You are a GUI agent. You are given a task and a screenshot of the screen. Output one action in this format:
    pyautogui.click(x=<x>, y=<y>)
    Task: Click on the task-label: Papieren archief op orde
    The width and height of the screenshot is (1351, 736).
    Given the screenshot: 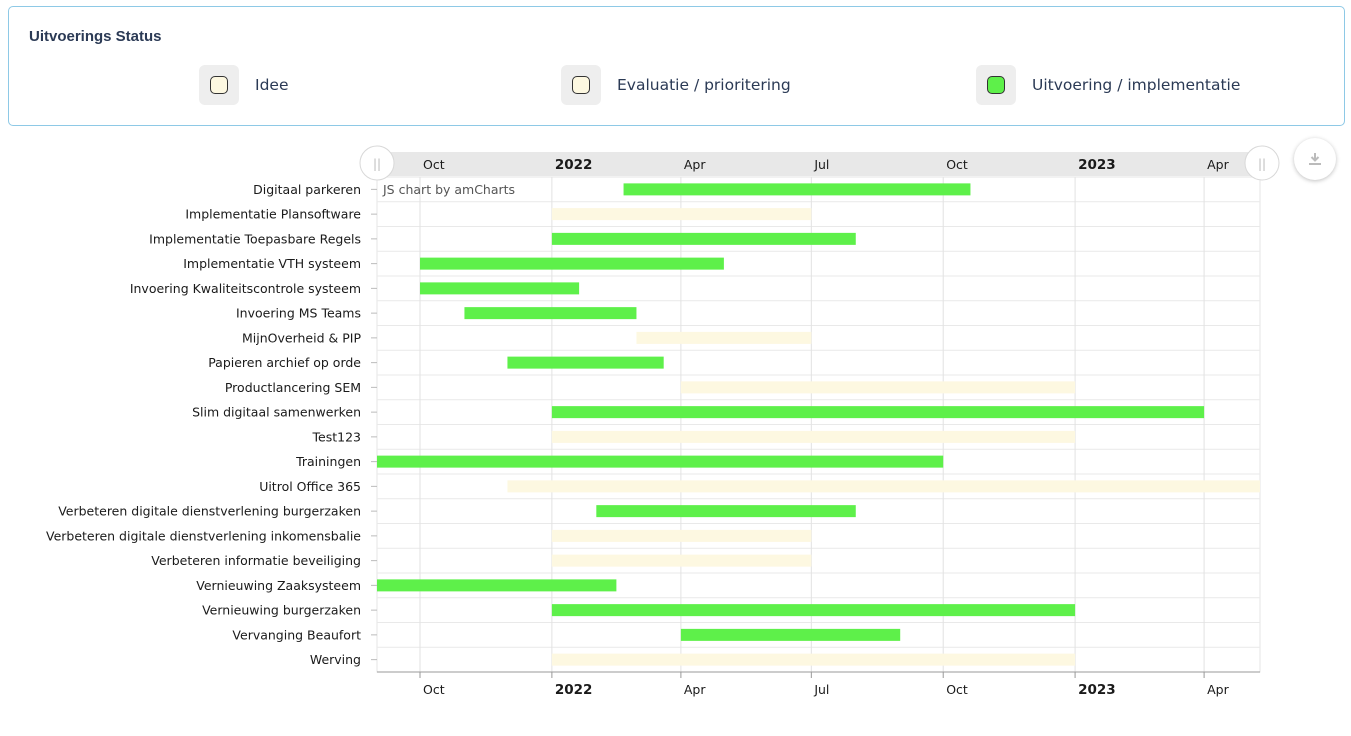 What is the action you would take?
    pyautogui.click(x=284, y=362)
    